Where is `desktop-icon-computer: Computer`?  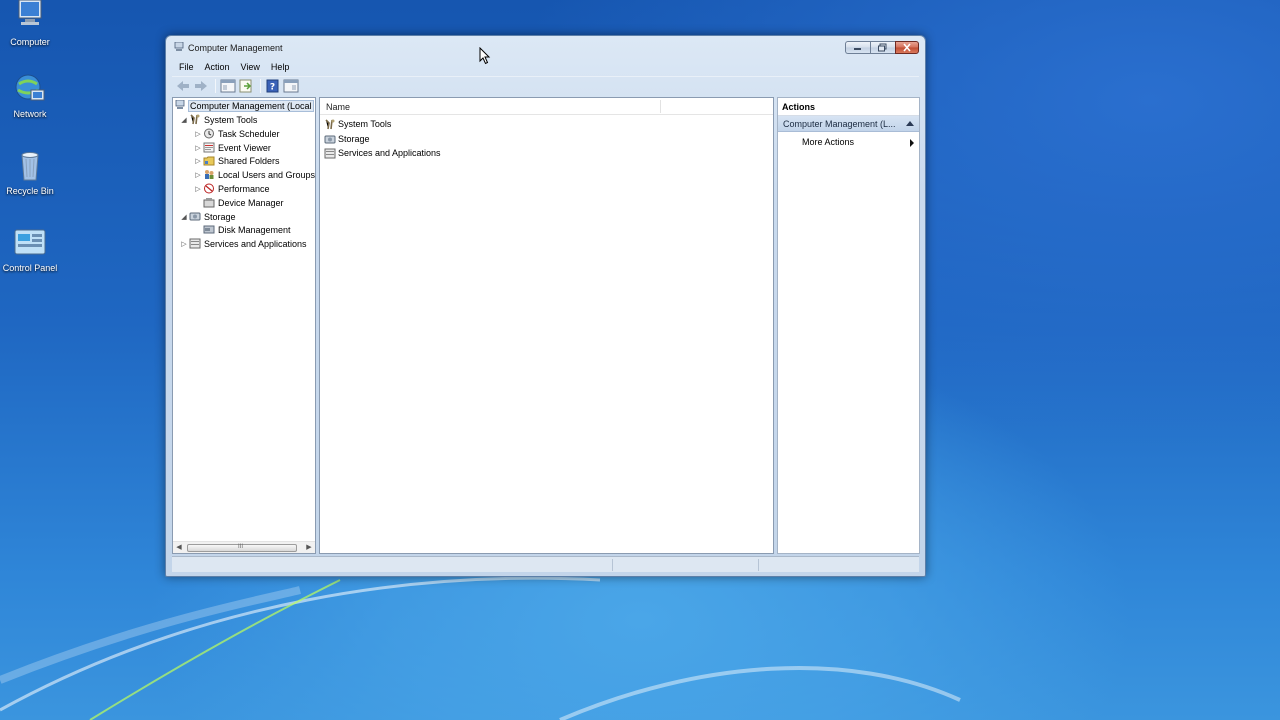 desktop-icon-computer: Computer is located at coordinates (30, 23).